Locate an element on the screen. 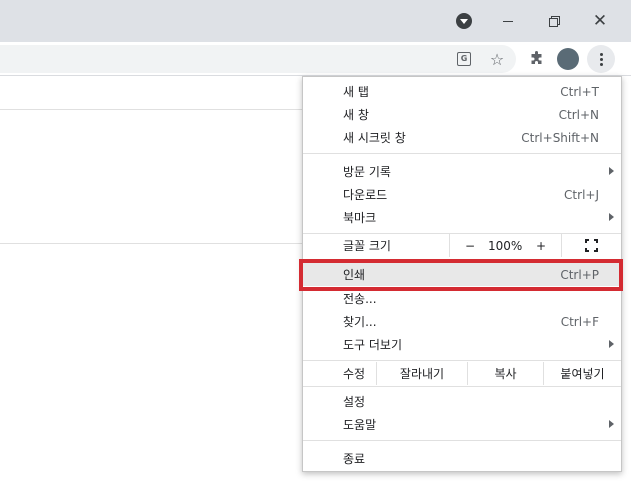 Image resolution: width=631 pixels, height=503 pixels. menu-item-zoom: 글꼴 크기 − 100% + is located at coordinates (462, 245).